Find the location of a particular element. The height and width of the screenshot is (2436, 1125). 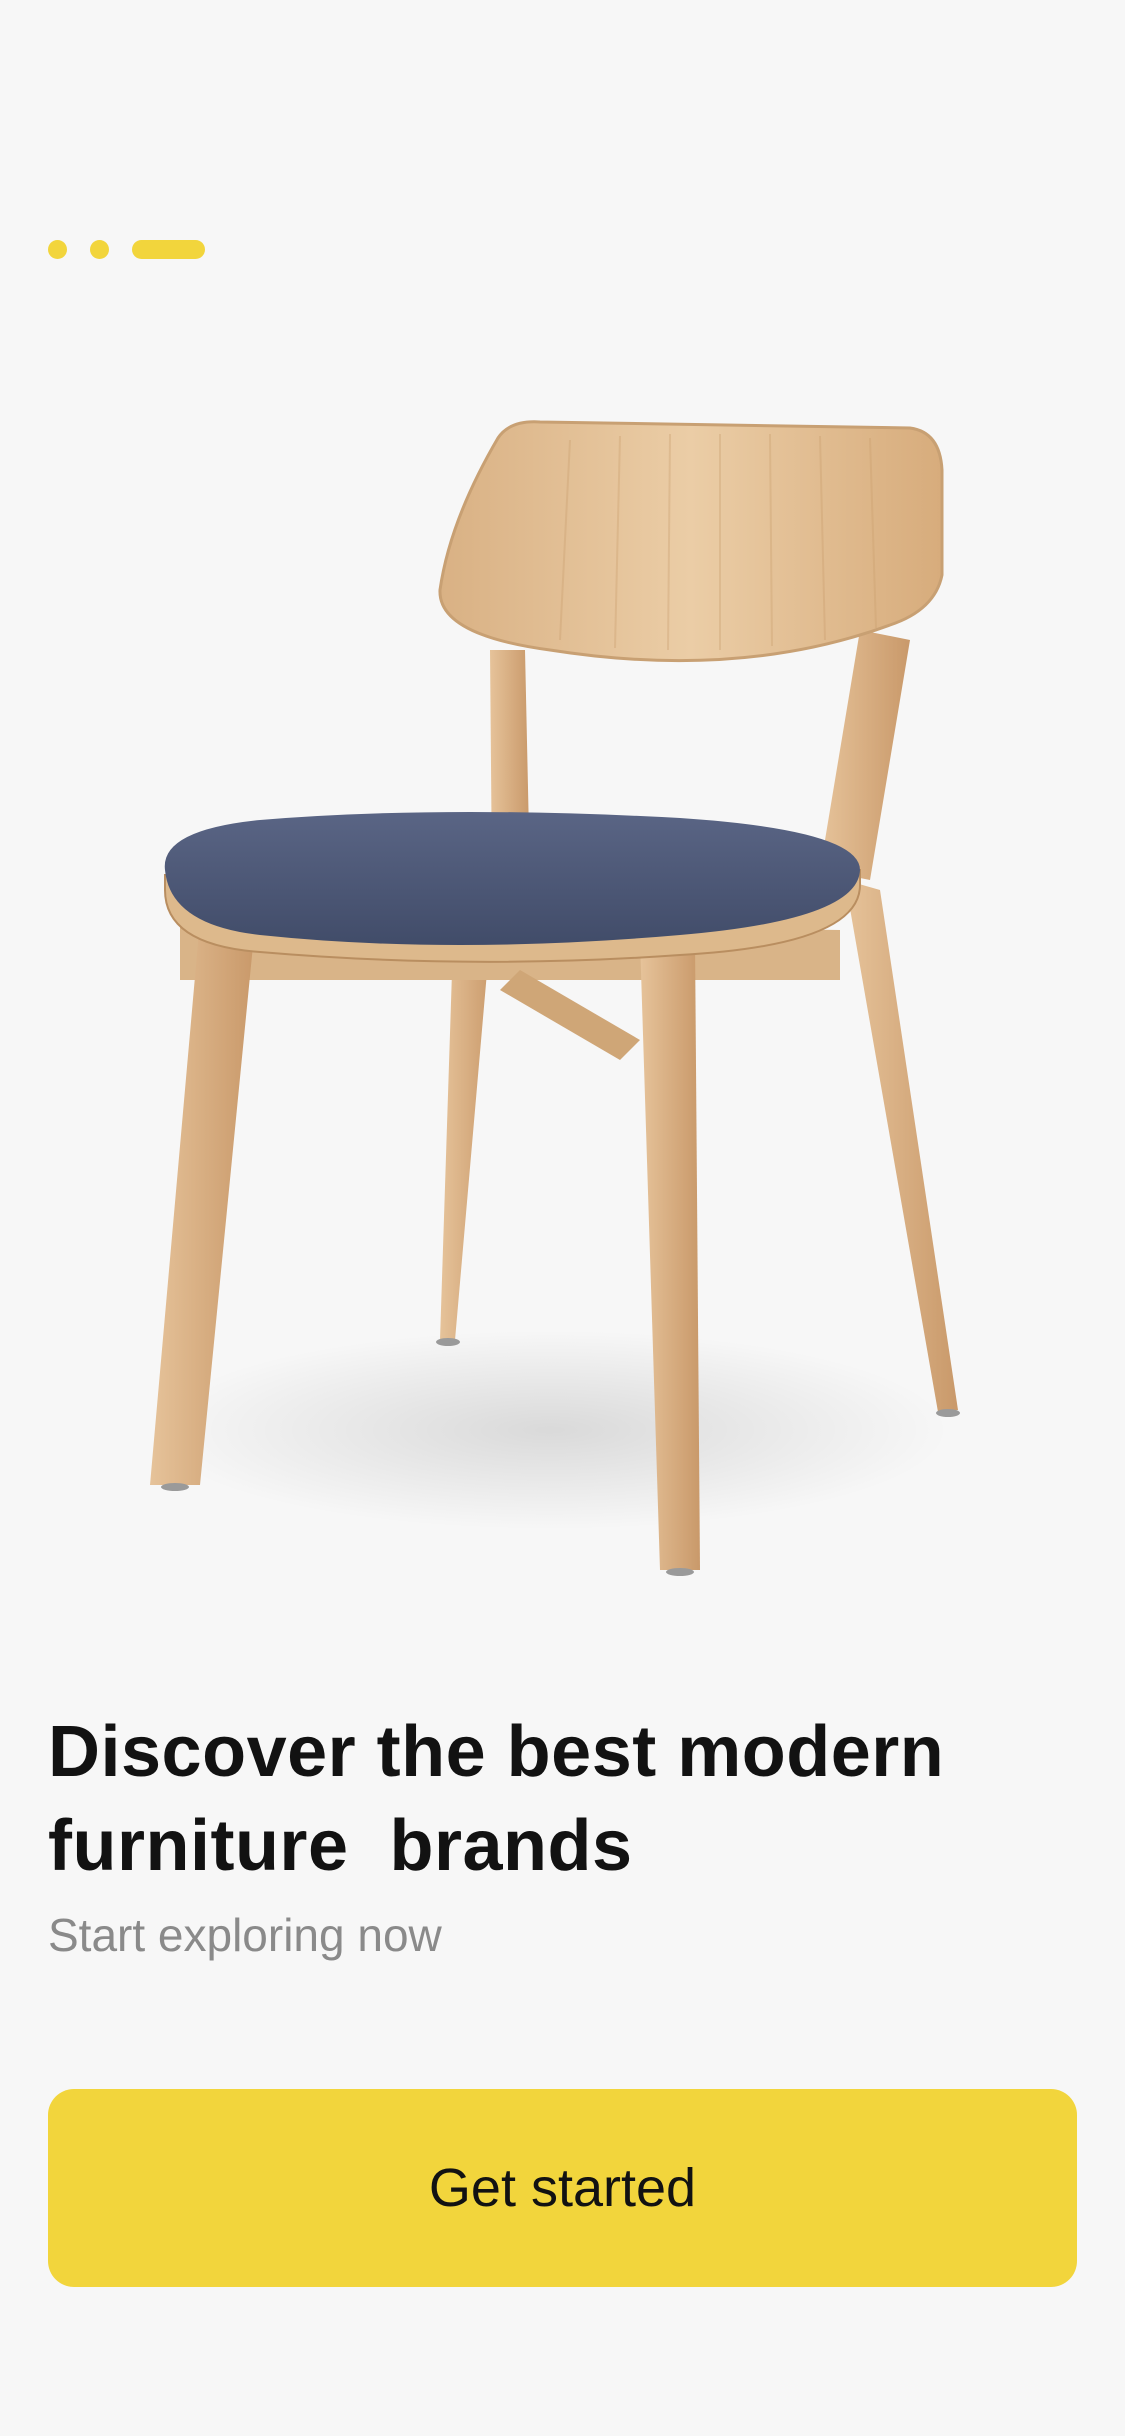

page-indicator is located at coordinates (126, 249).